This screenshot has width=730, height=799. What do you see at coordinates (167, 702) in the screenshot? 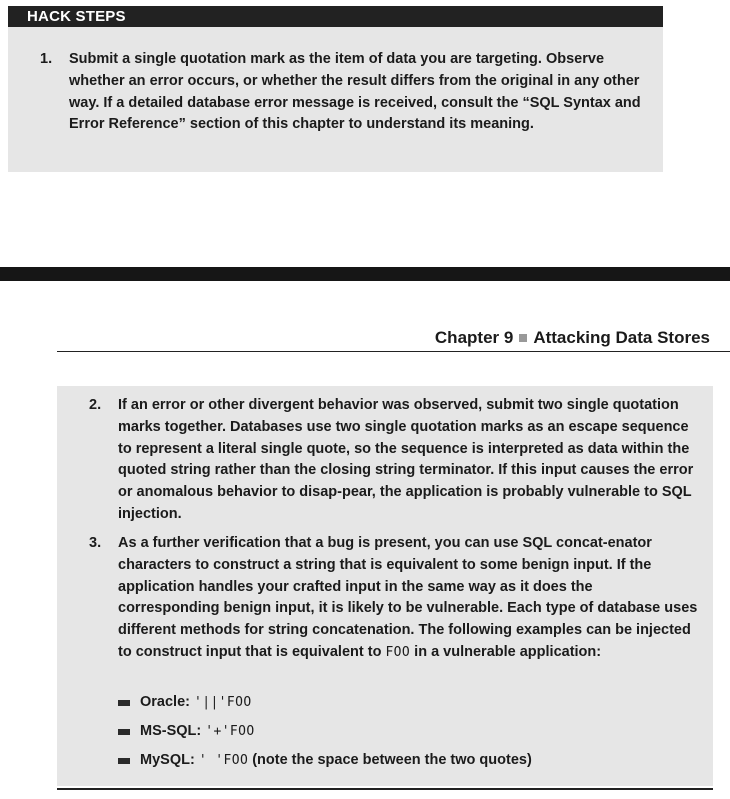
I see `bullet-label: Oracle:` at bounding box center [167, 702].